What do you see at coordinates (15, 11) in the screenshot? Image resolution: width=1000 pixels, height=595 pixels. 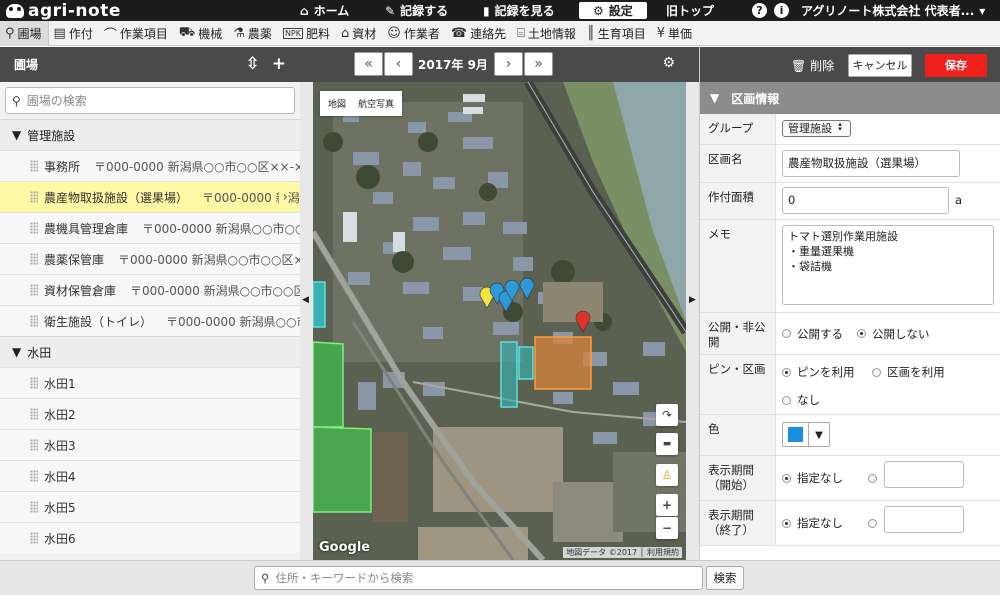 I see `frog-logo-icon` at bounding box center [15, 11].